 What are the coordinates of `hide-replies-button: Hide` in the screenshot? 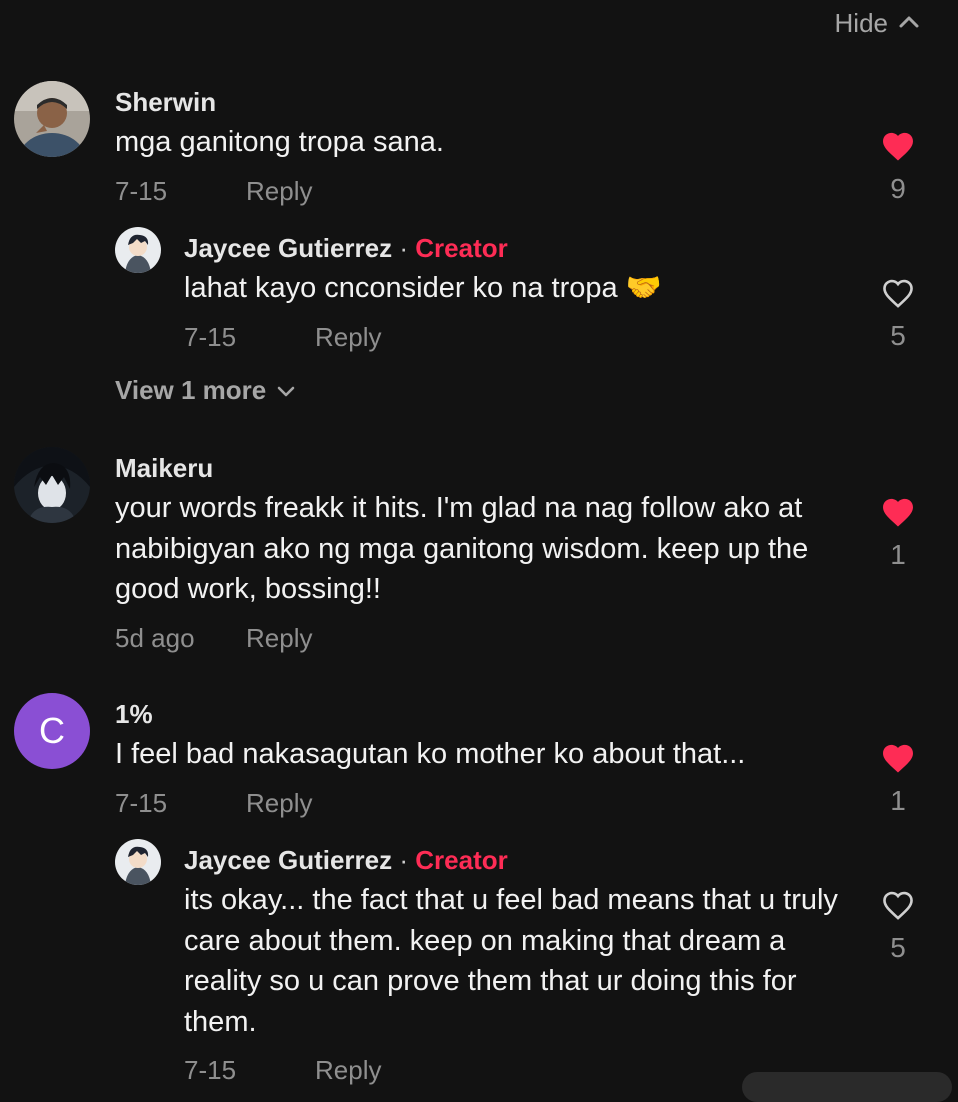 It's located at (877, 23).